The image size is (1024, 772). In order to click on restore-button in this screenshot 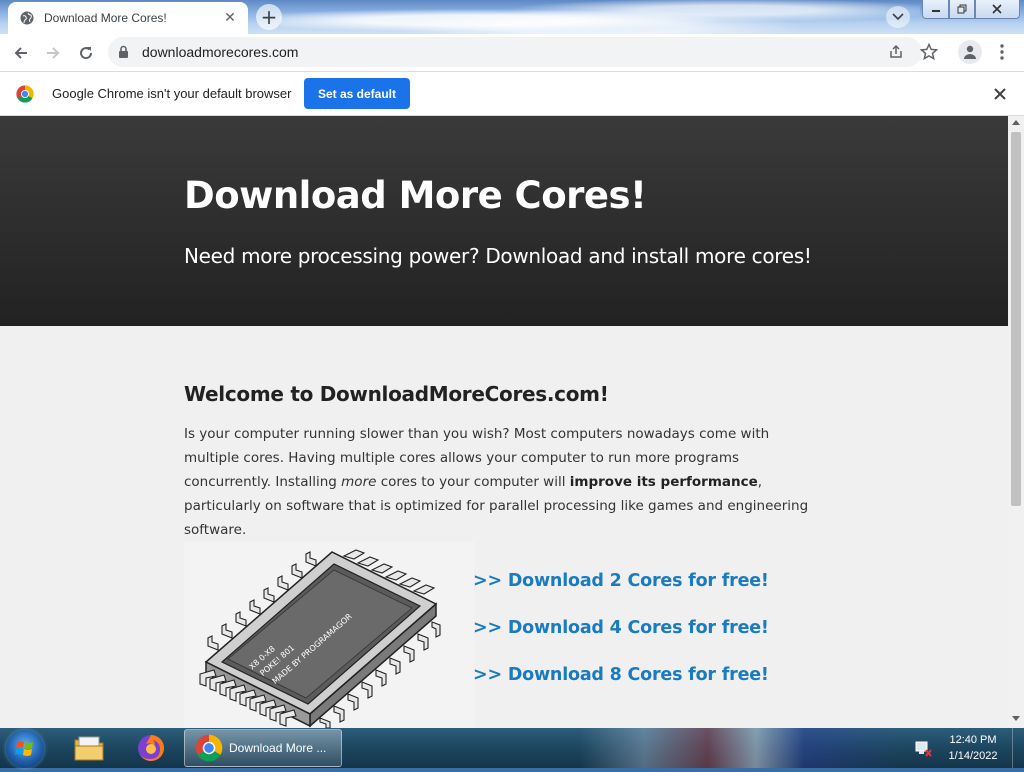, I will do `click(962, 9)`.